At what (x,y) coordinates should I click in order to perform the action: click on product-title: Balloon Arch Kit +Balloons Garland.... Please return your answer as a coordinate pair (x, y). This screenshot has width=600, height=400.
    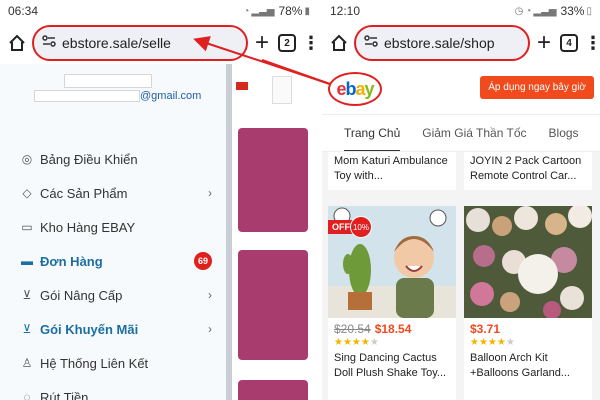
    Looking at the image, I should click on (520, 365).